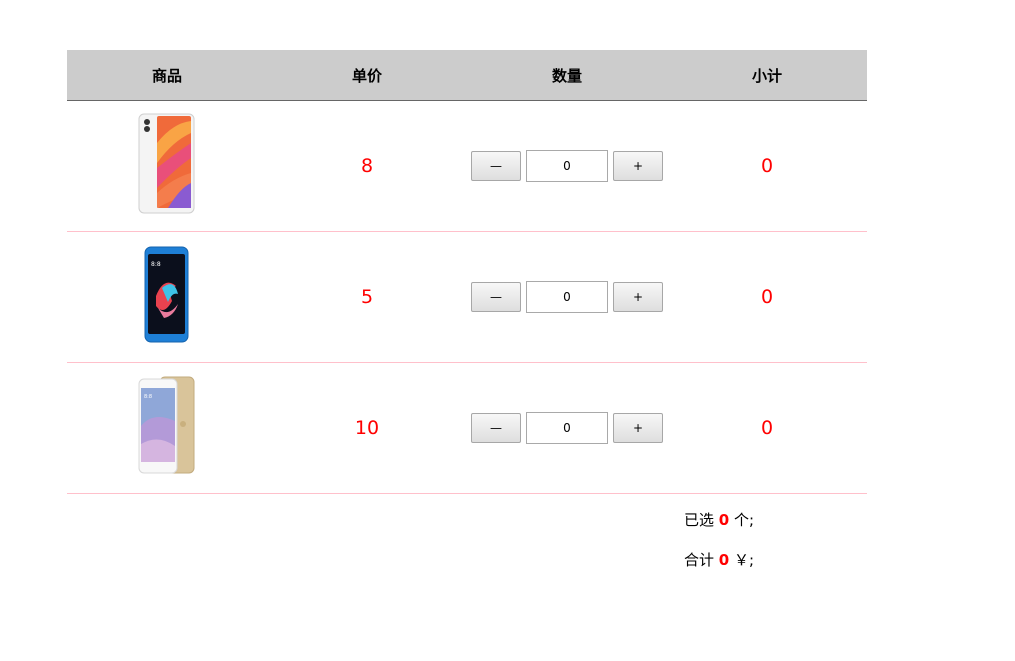 The image size is (1015, 661). What do you see at coordinates (567, 75) in the screenshot?
I see `header-quantity: 数量` at bounding box center [567, 75].